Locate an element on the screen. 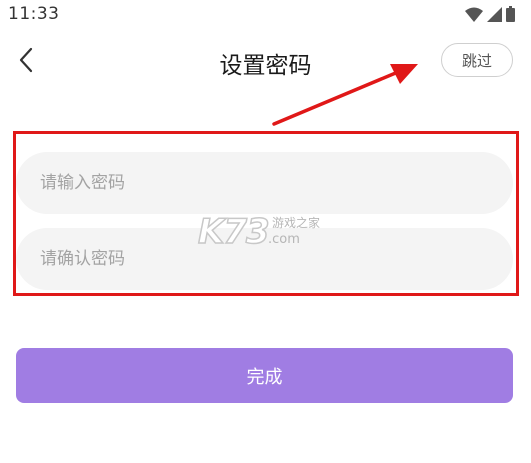 The height and width of the screenshot is (463, 531). cellular-signal-icon is located at coordinates (494, 14).